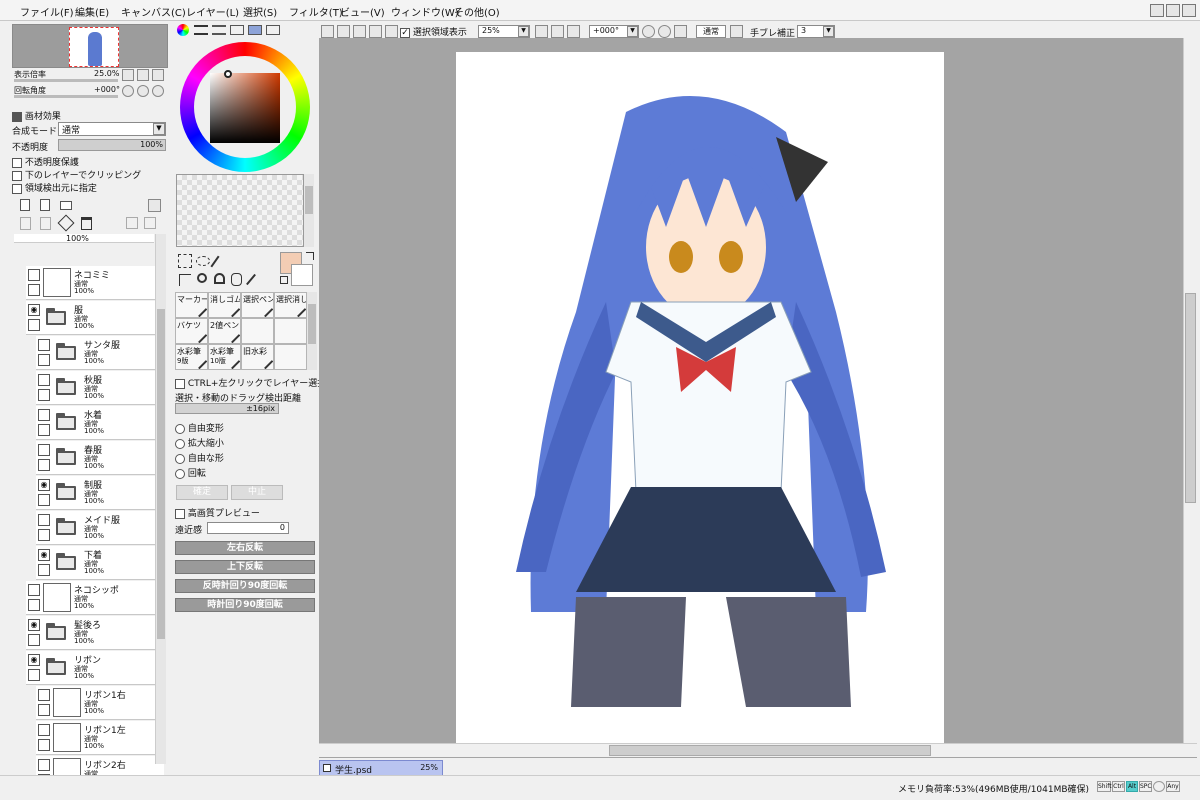 Image resolution: width=1200 pixels, height=800 pixels. I want to click on mixer-tab-icon, so click(237, 30).